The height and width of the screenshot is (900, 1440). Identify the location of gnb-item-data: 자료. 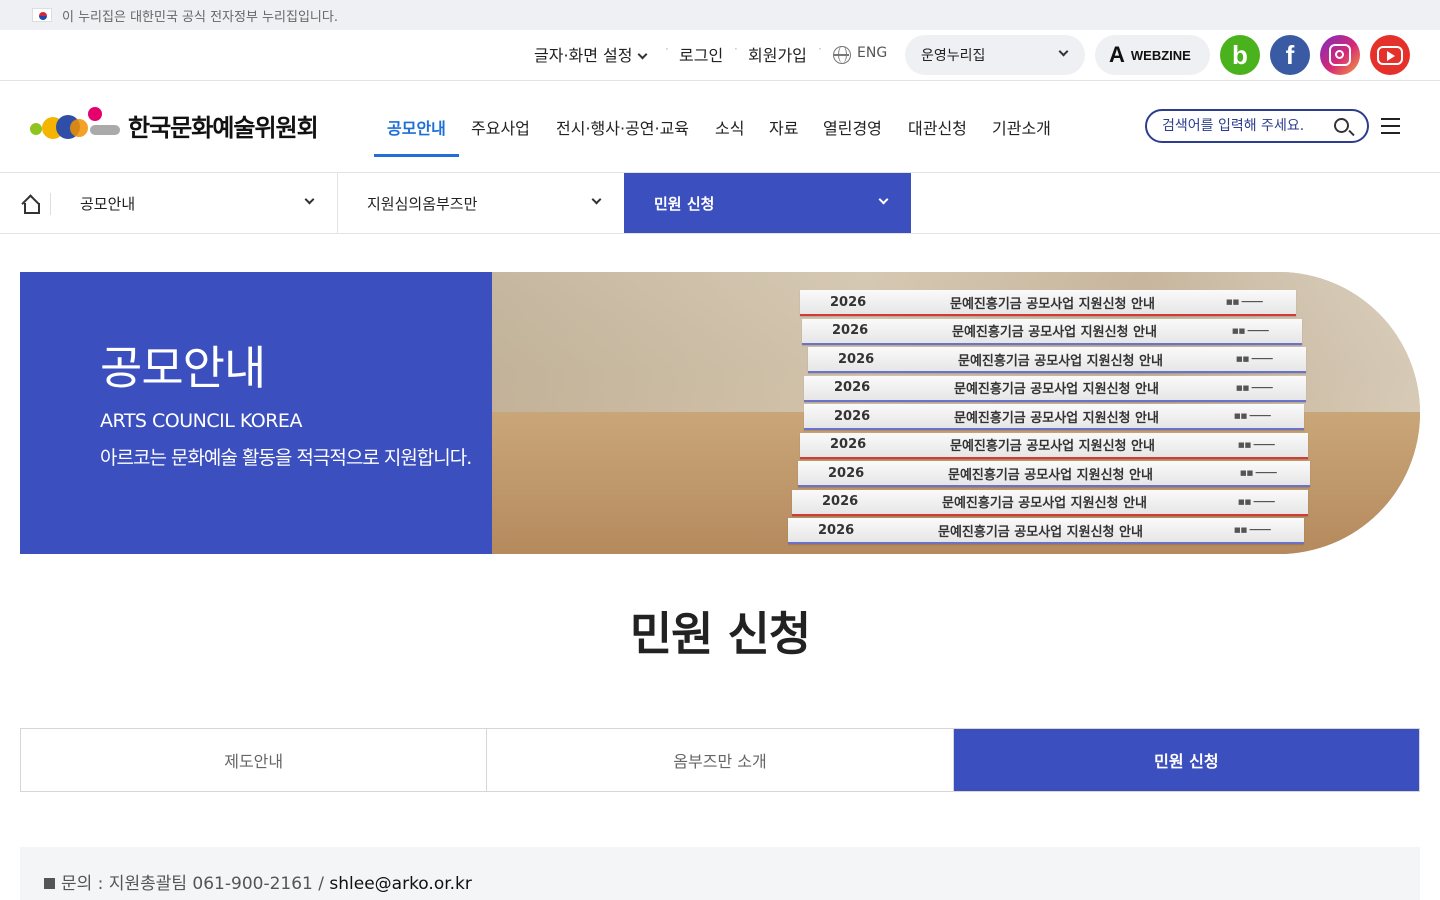
(783, 127).